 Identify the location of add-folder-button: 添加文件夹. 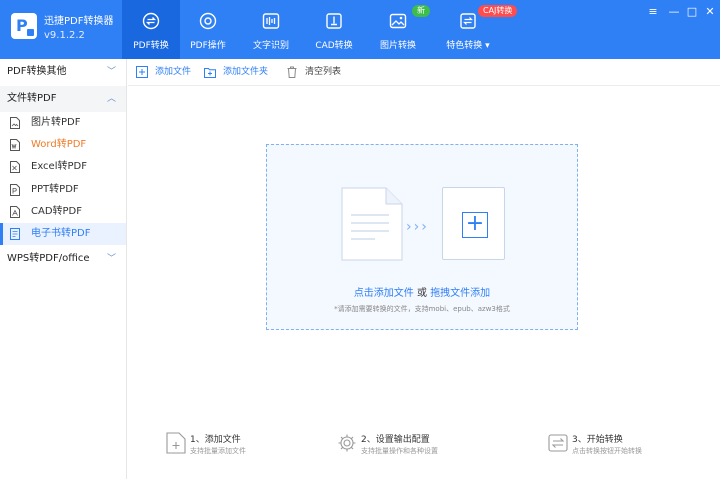
(244, 72).